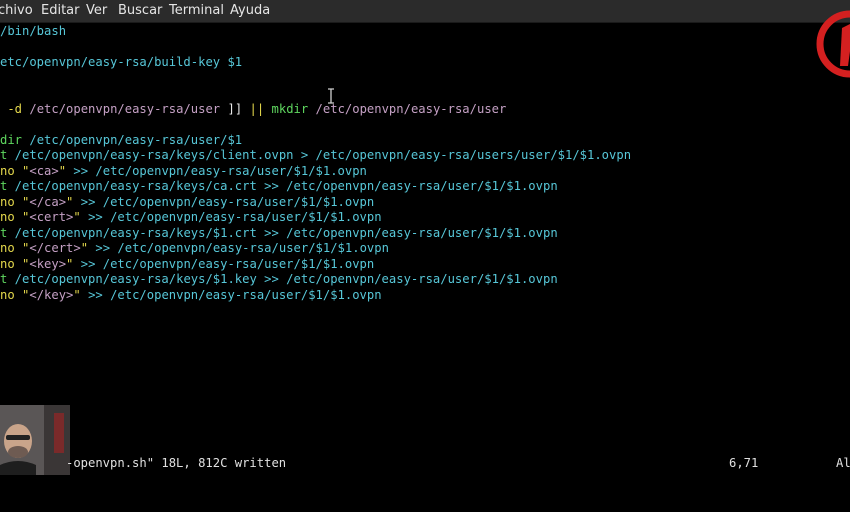 The image size is (850, 512). I want to click on menu-terminal: Terminal, so click(196, 10).